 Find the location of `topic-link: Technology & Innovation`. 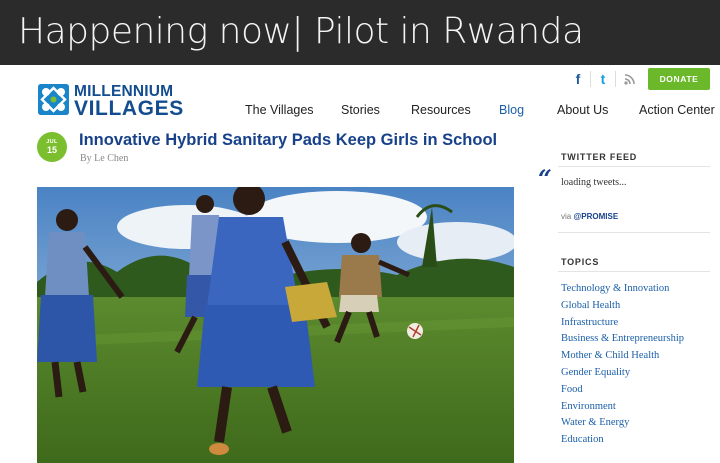

topic-link: Technology & Innovation is located at coordinates (640, 291).